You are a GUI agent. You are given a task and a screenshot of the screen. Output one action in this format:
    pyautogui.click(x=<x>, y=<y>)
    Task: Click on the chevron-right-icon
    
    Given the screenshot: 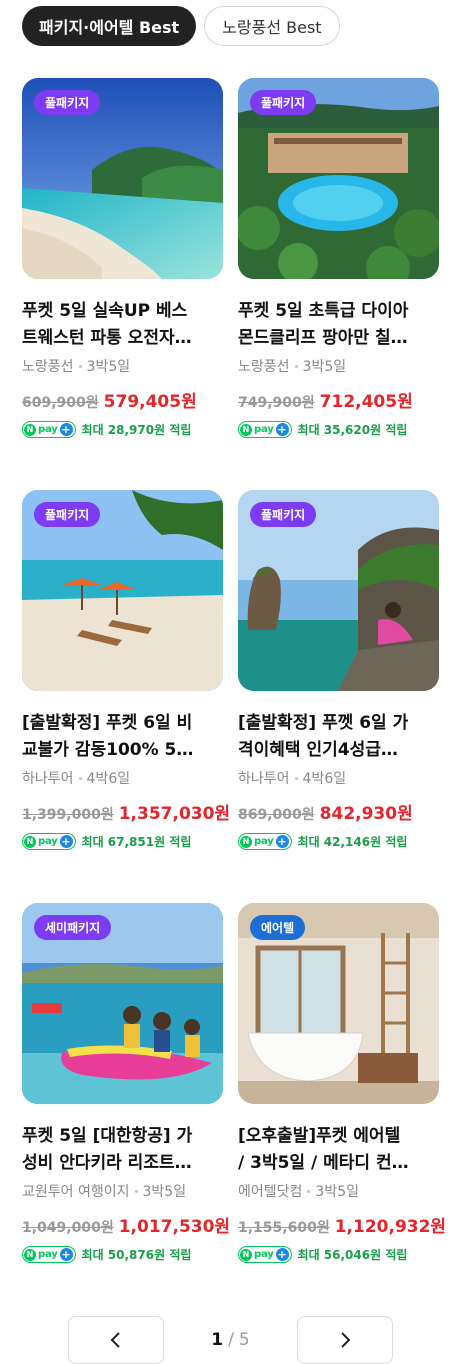 What is the action you would take?
    pyautogui.click(x=346, y=1340)
    